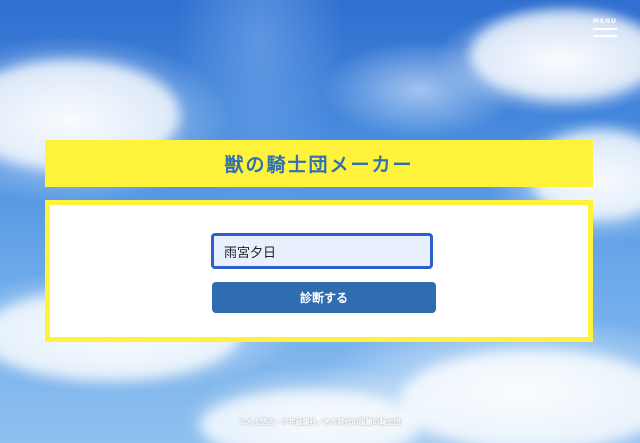 Image resolution: width=640 pixels, height=443 pixels. I want to click on name-input, so click(322, 251).